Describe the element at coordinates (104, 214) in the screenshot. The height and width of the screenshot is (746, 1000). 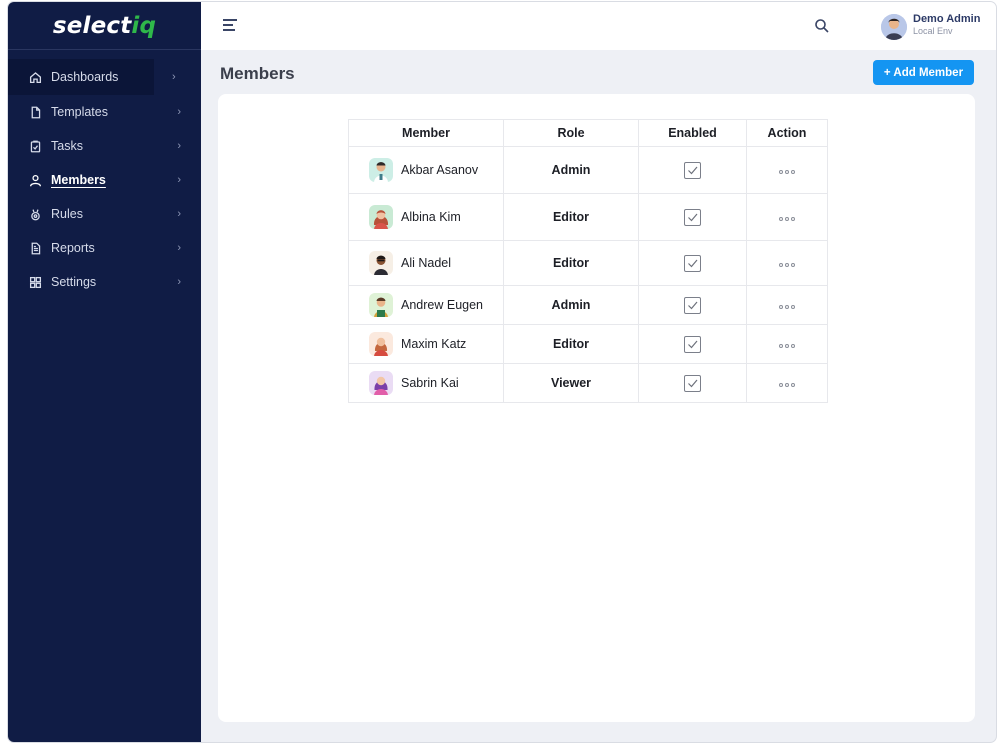
I see `sidebar-item-rules: Rules ›` at that location.